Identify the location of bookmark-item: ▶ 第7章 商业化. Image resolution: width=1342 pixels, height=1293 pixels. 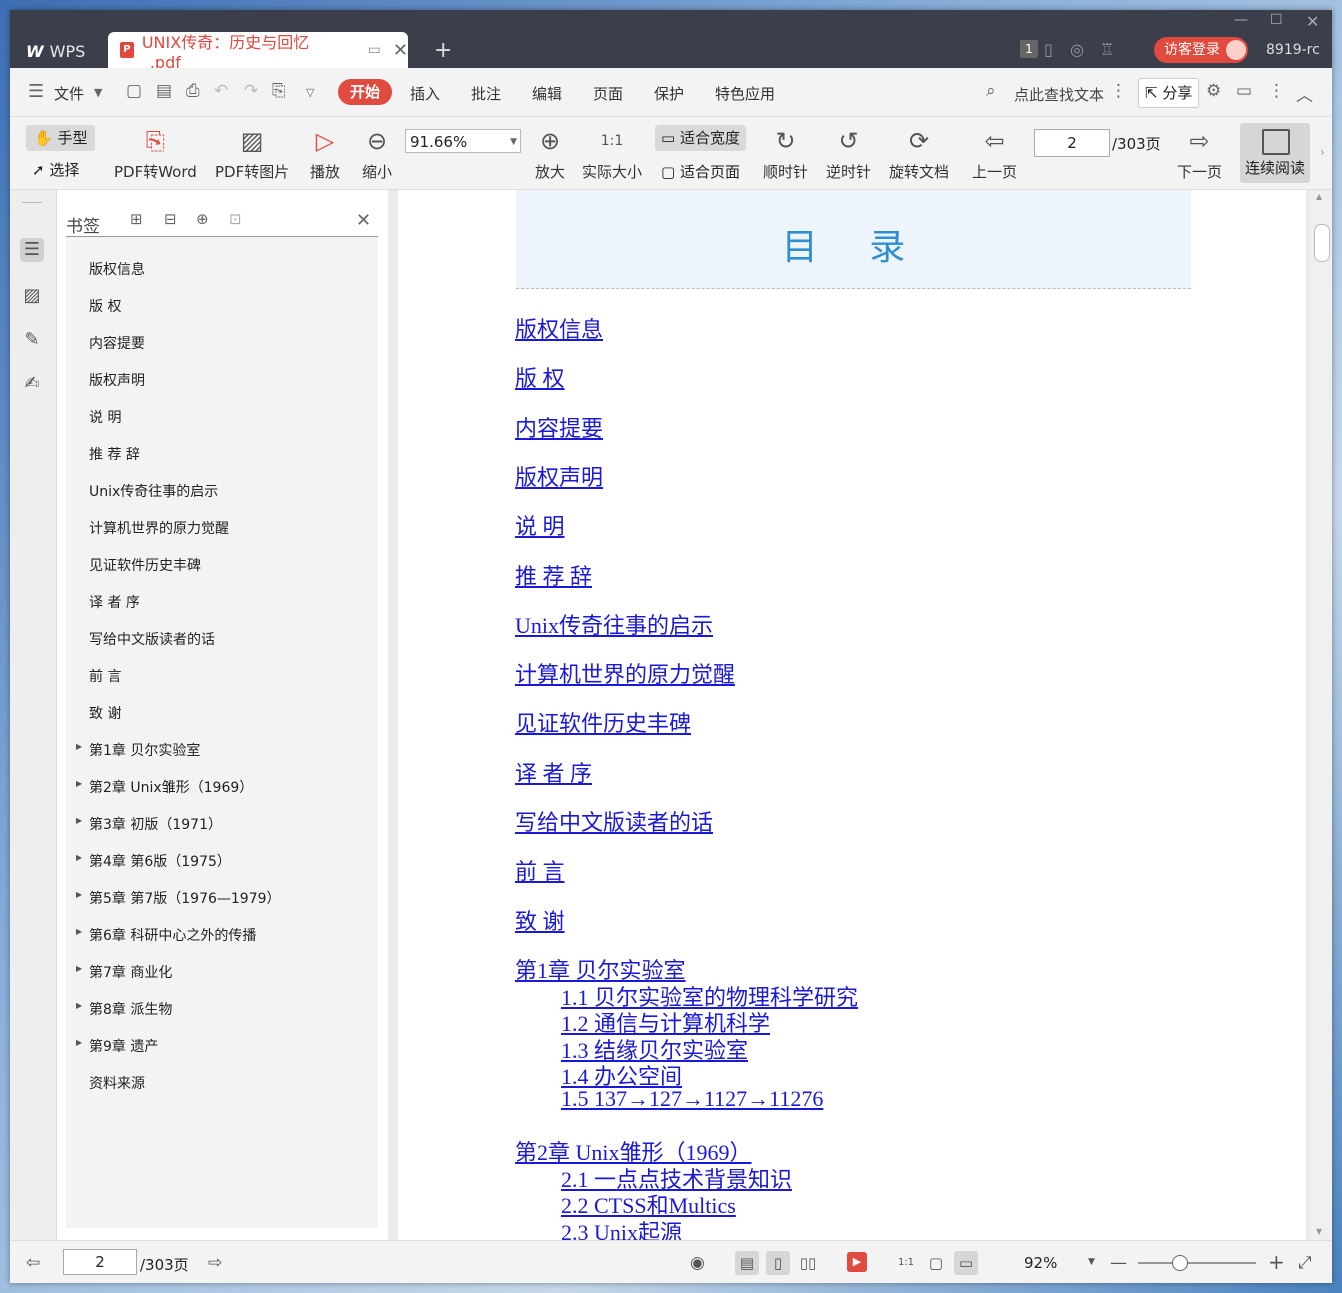
(222, 971).